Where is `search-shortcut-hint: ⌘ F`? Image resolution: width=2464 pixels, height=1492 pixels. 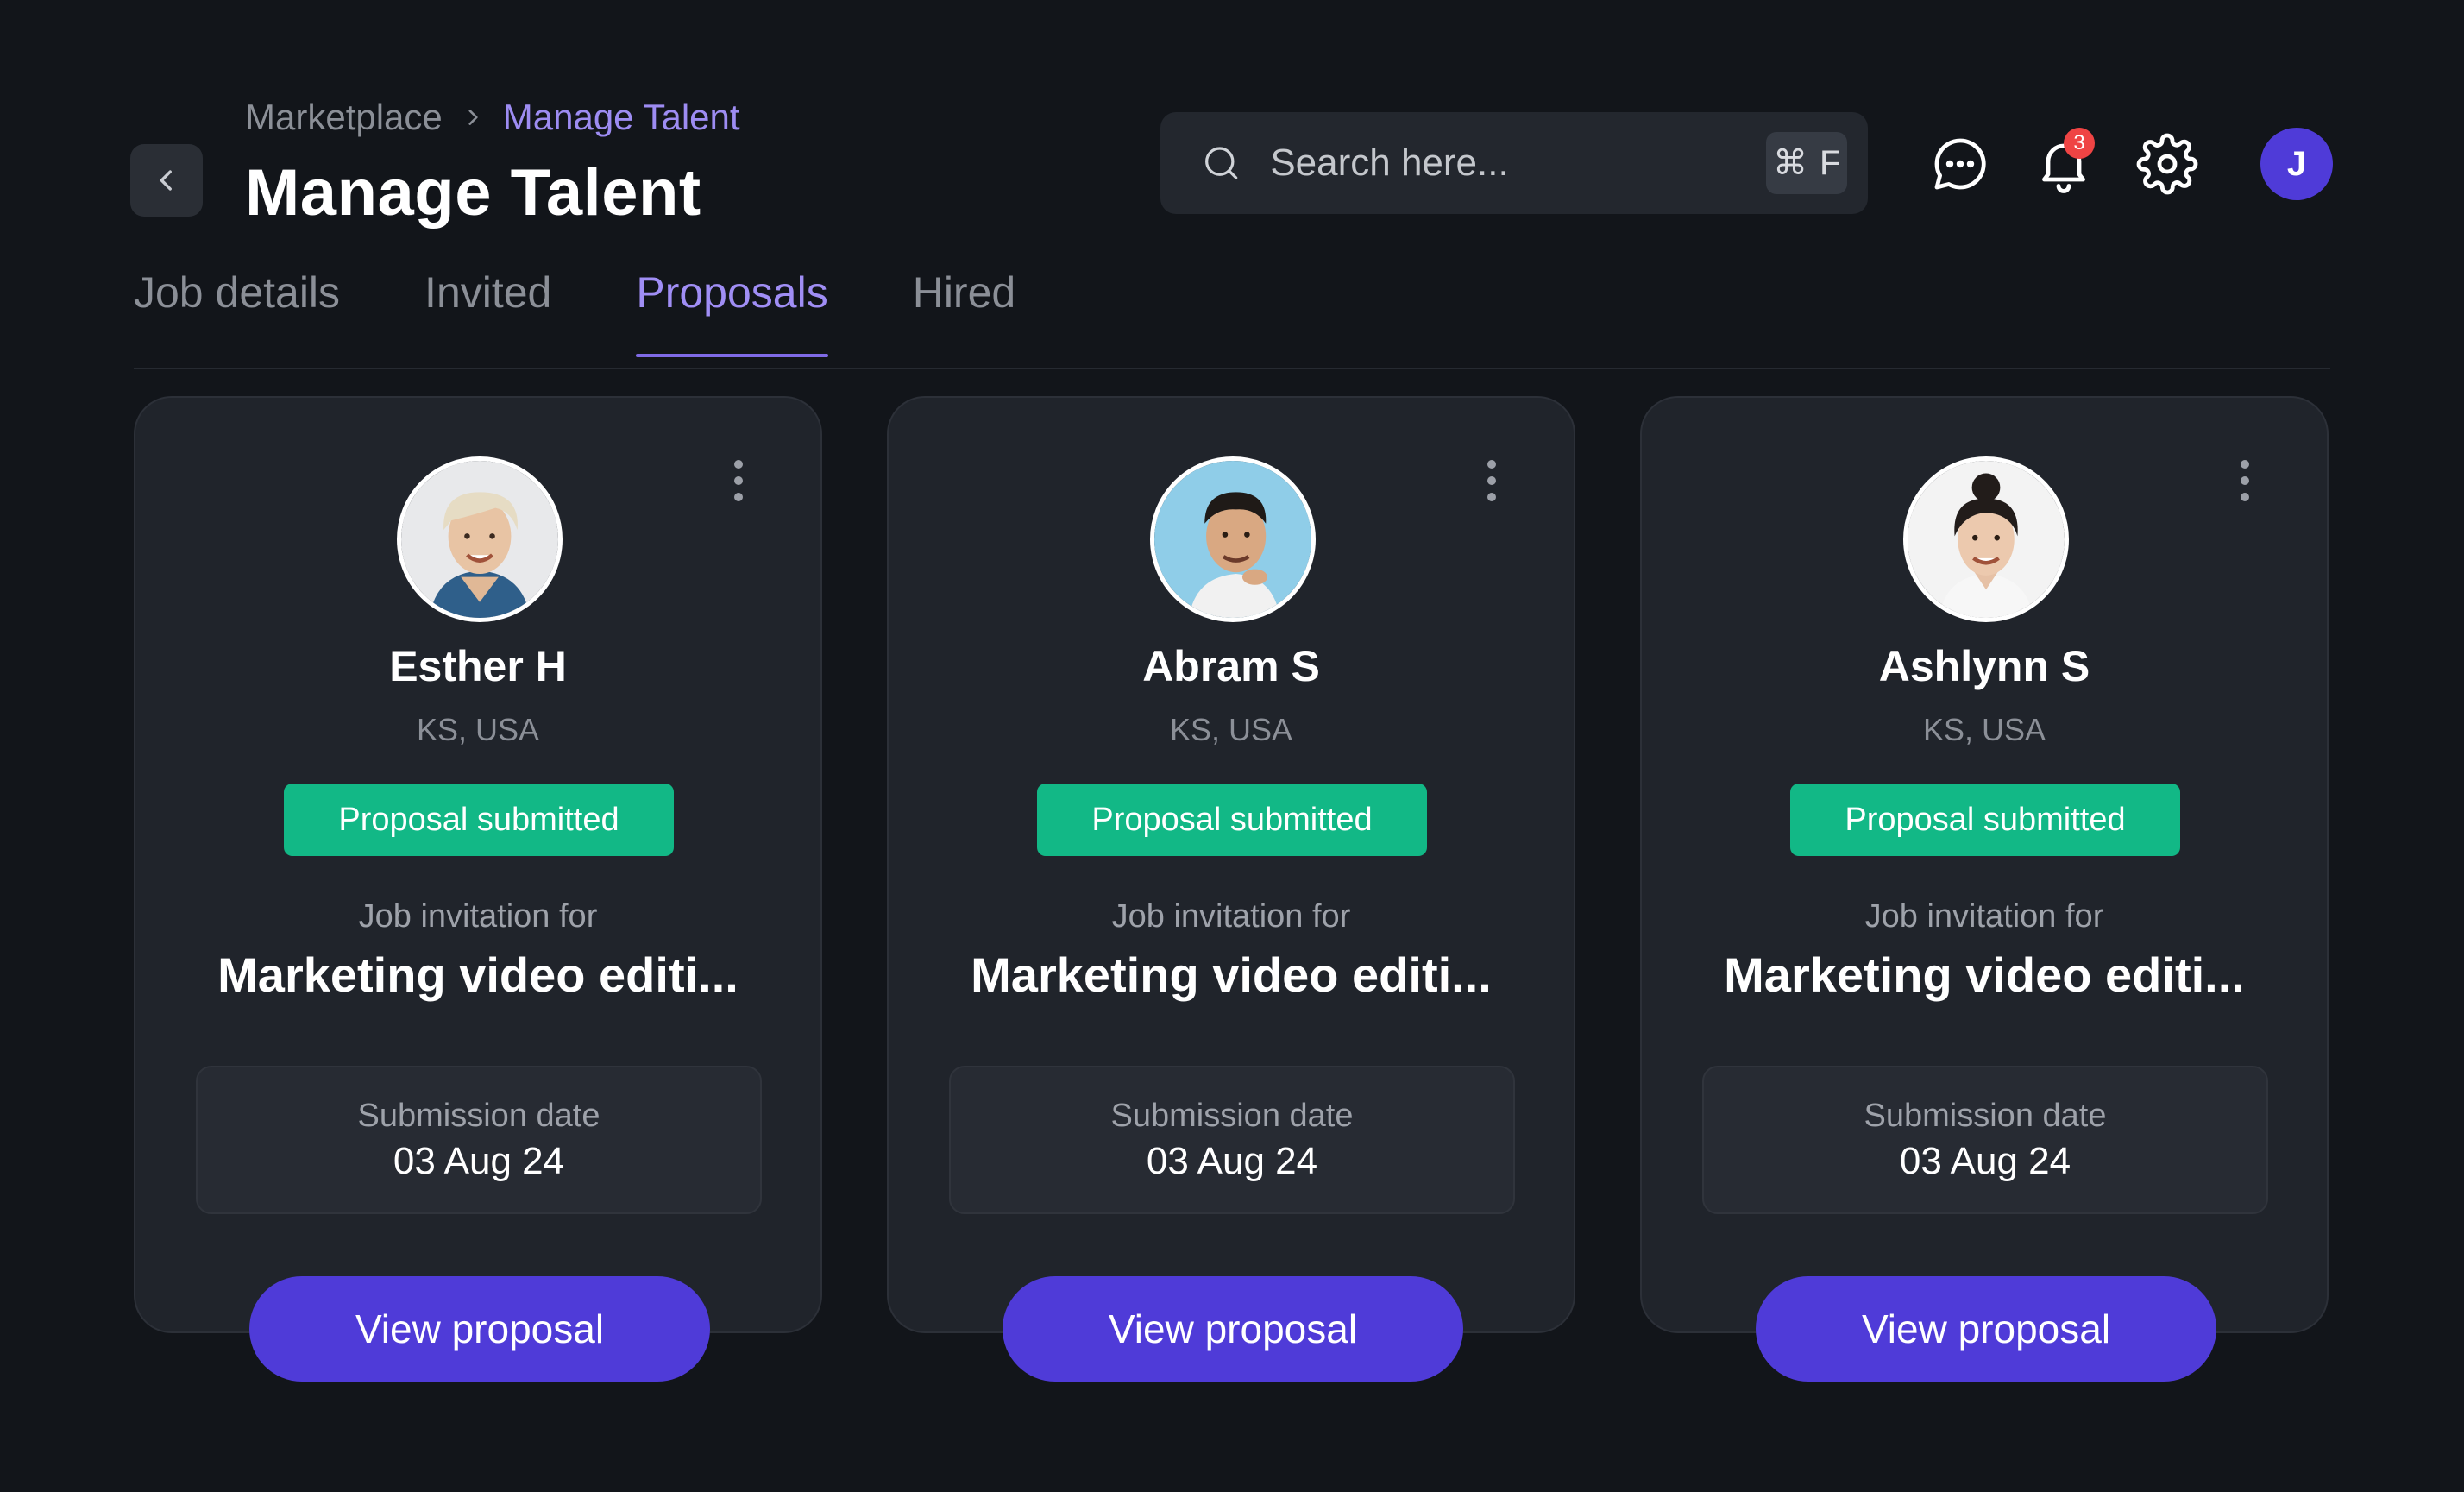 search-shortcut-hint: ⌘ F is located at coordinates (1807, 163).